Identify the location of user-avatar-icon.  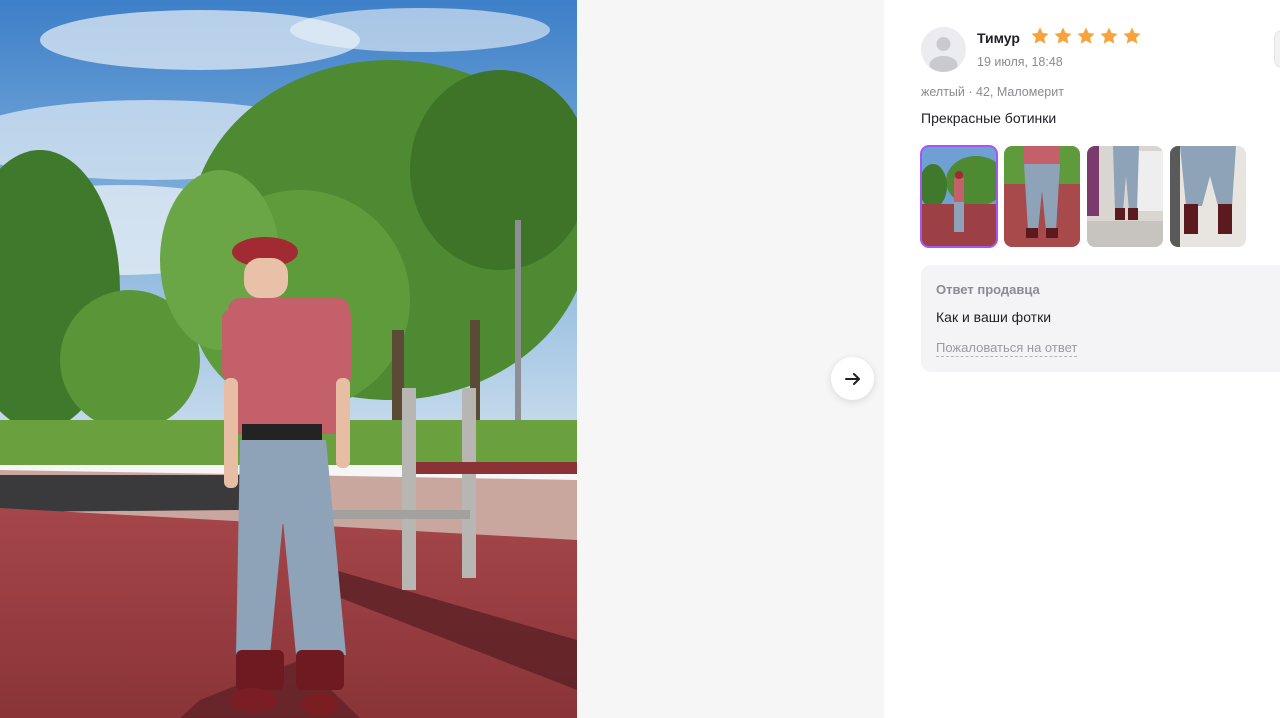
(943, 49).